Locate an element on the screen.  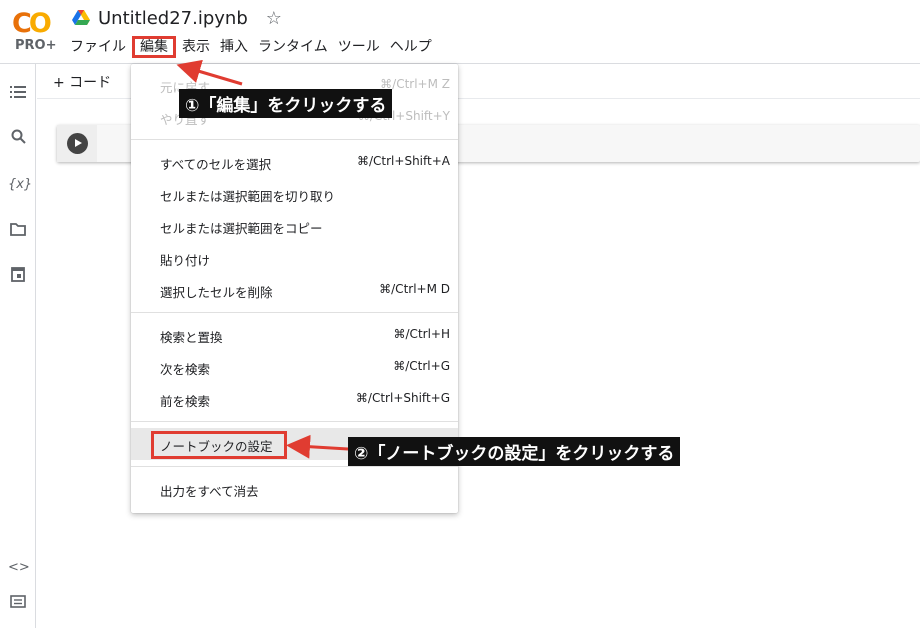
pro-badge: PRO+ is located at coordinates (36, 45).